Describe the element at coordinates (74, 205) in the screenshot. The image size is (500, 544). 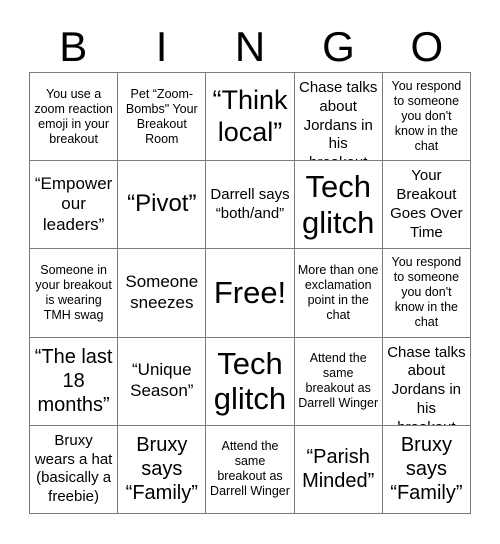
I see `bingo-cell-r2-c1: “Empower our leaders”` at that location.